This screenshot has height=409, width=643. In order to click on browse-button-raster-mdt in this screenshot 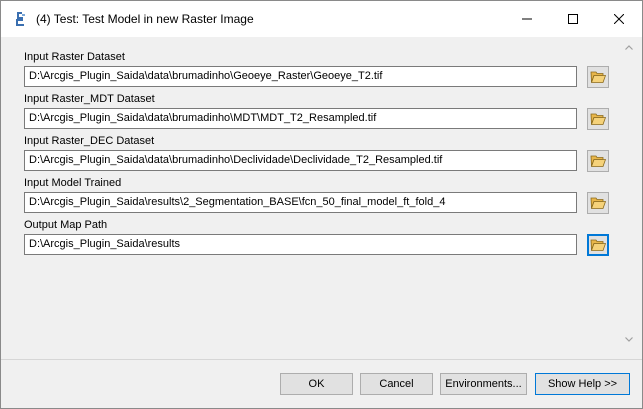, I will do `click(598, 119)`.